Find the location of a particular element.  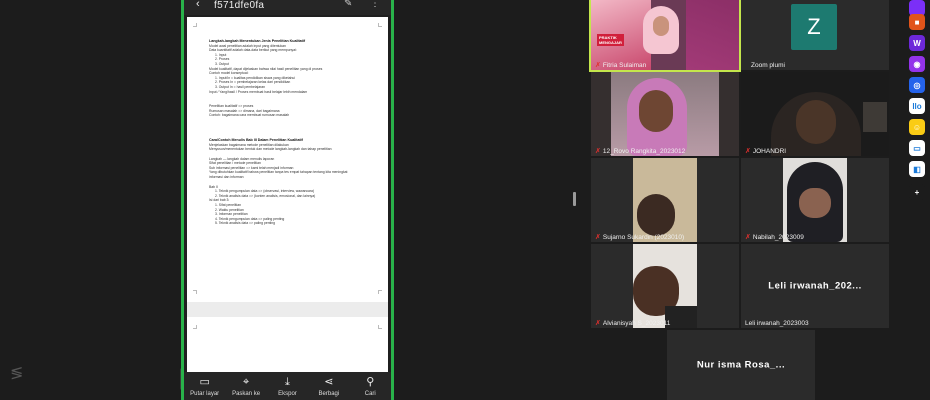

add-app-icon: + is located at coordinates (917, 192).